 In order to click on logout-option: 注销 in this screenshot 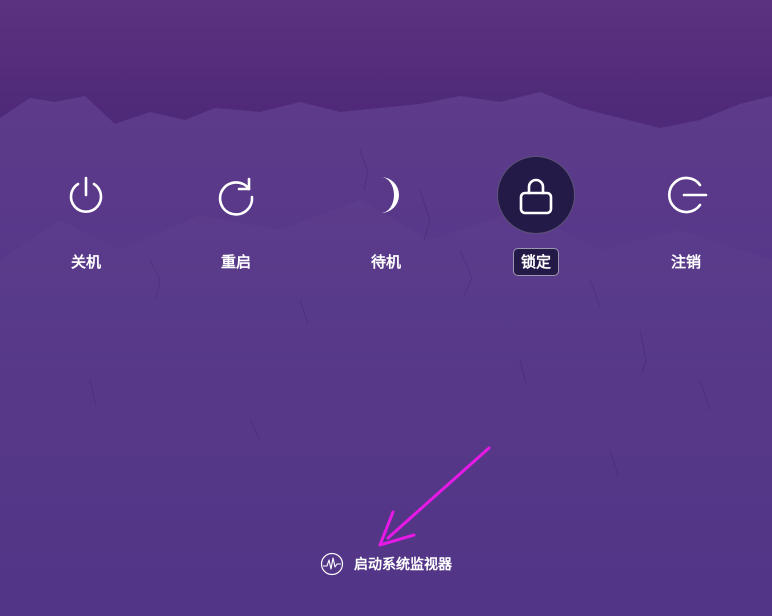, I will do `click(686, 218)`.